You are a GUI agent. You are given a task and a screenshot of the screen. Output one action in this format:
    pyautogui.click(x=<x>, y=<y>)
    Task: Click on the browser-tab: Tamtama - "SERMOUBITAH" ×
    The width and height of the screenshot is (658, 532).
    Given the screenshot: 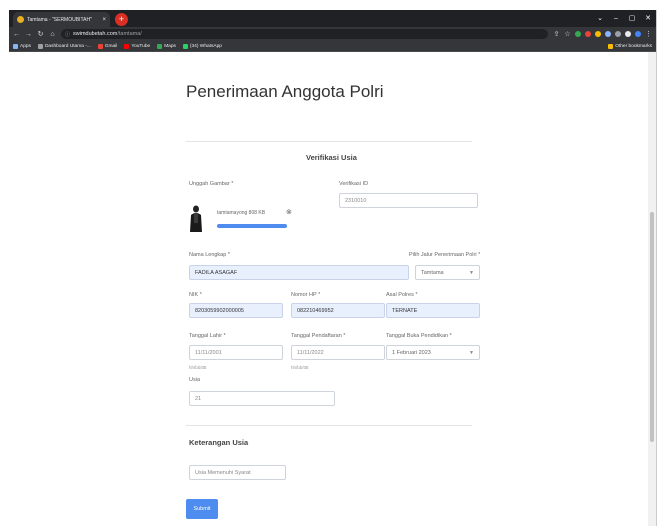 What is the action you would take?
    pyautogui.click(x=61, y=19)
    